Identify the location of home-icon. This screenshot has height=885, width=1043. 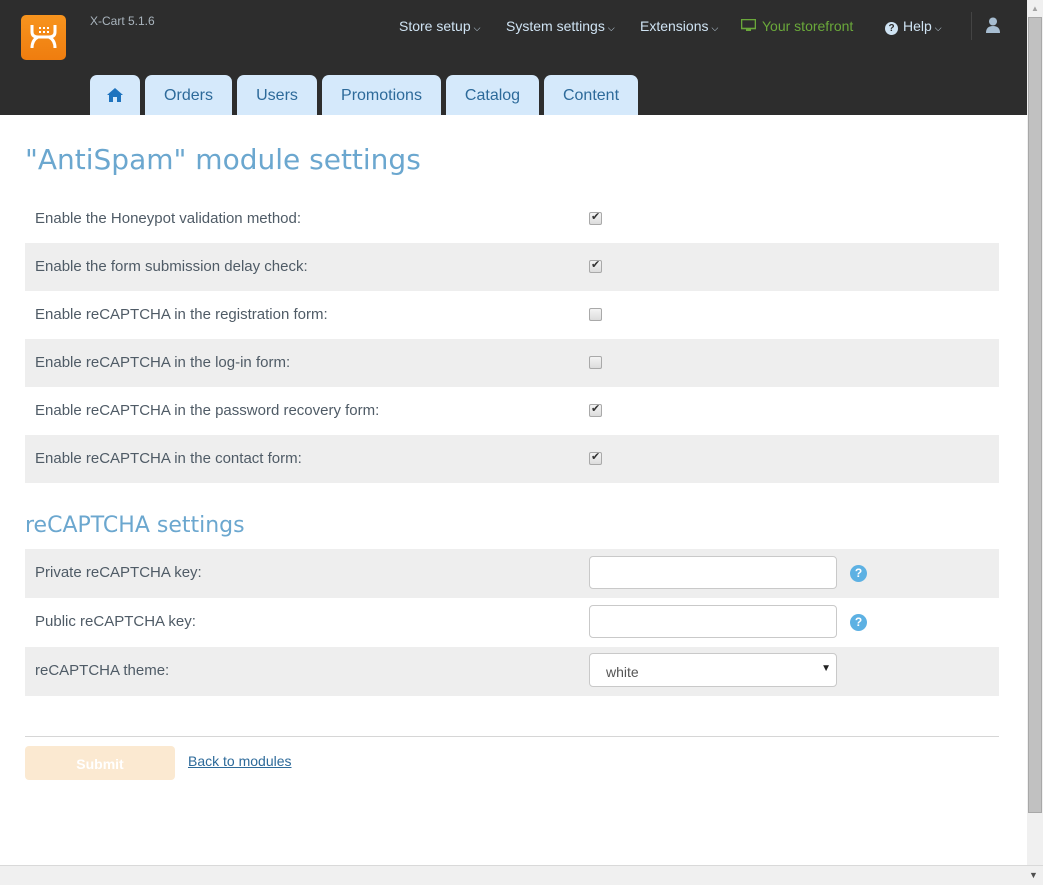
(115, 95).